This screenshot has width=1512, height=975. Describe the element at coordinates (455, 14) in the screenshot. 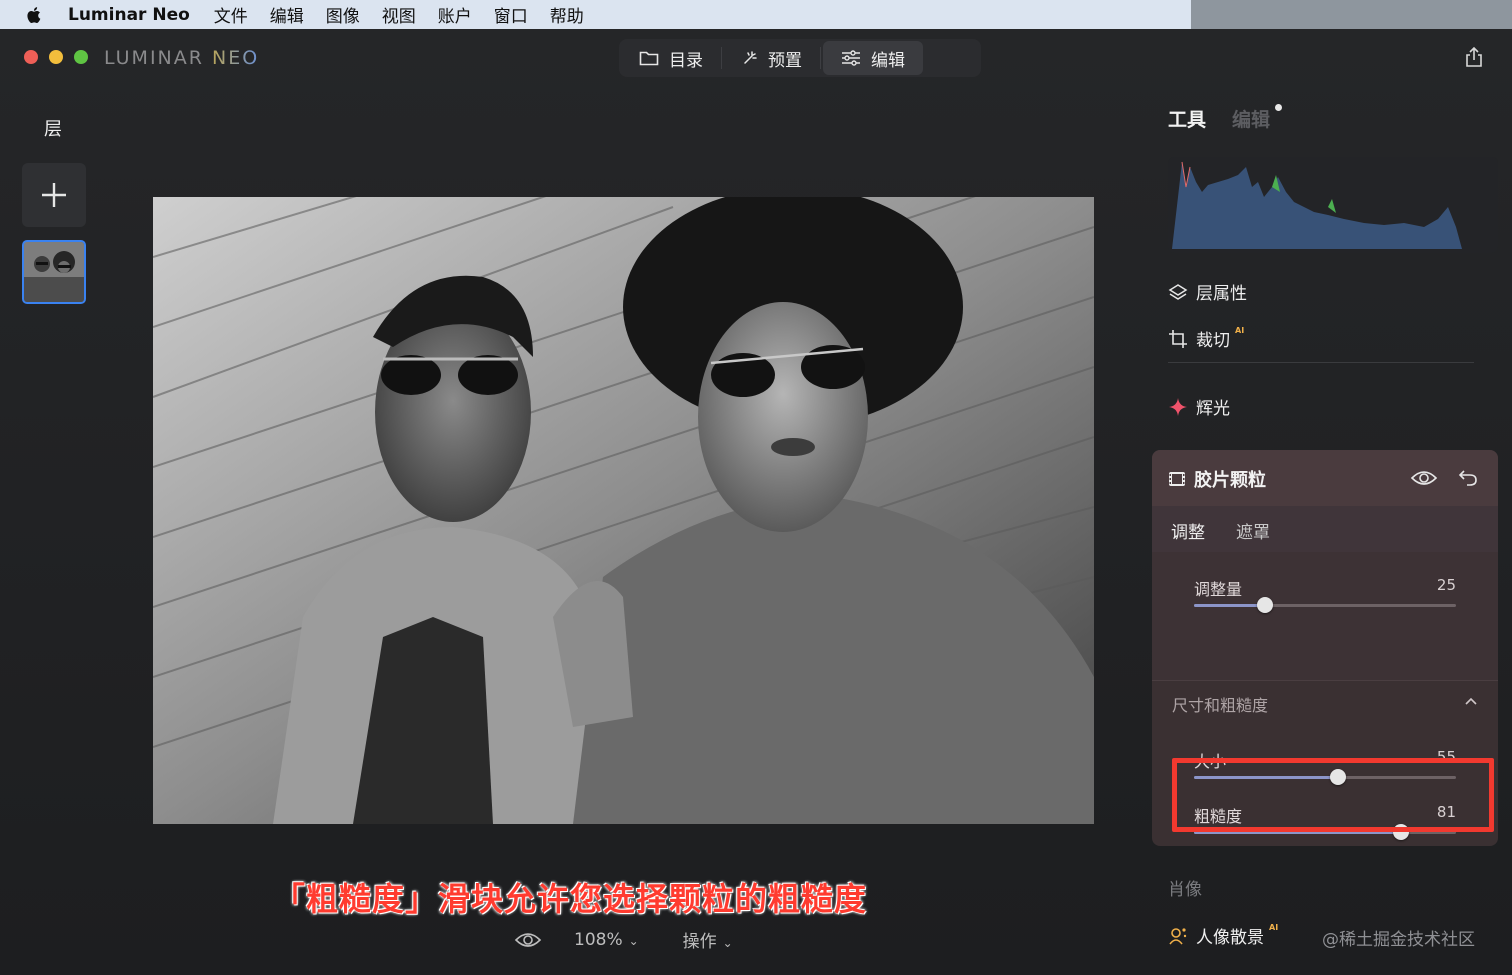

I see `menu-account: 账户` at that location.